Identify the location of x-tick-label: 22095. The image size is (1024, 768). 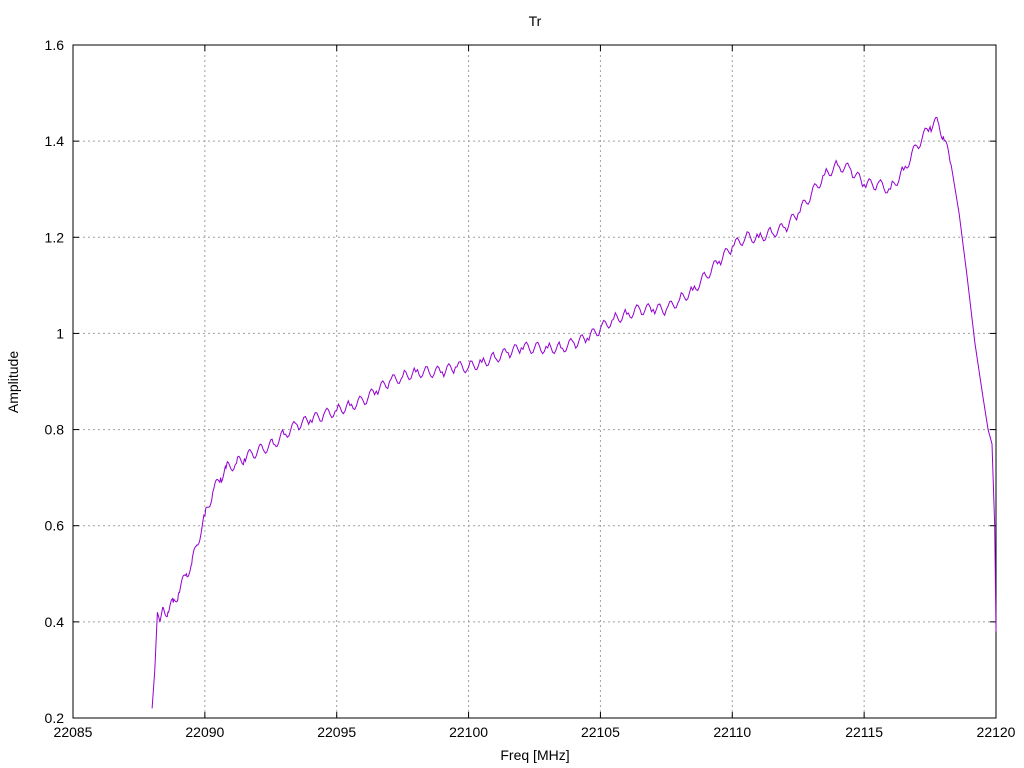
(336, 732).